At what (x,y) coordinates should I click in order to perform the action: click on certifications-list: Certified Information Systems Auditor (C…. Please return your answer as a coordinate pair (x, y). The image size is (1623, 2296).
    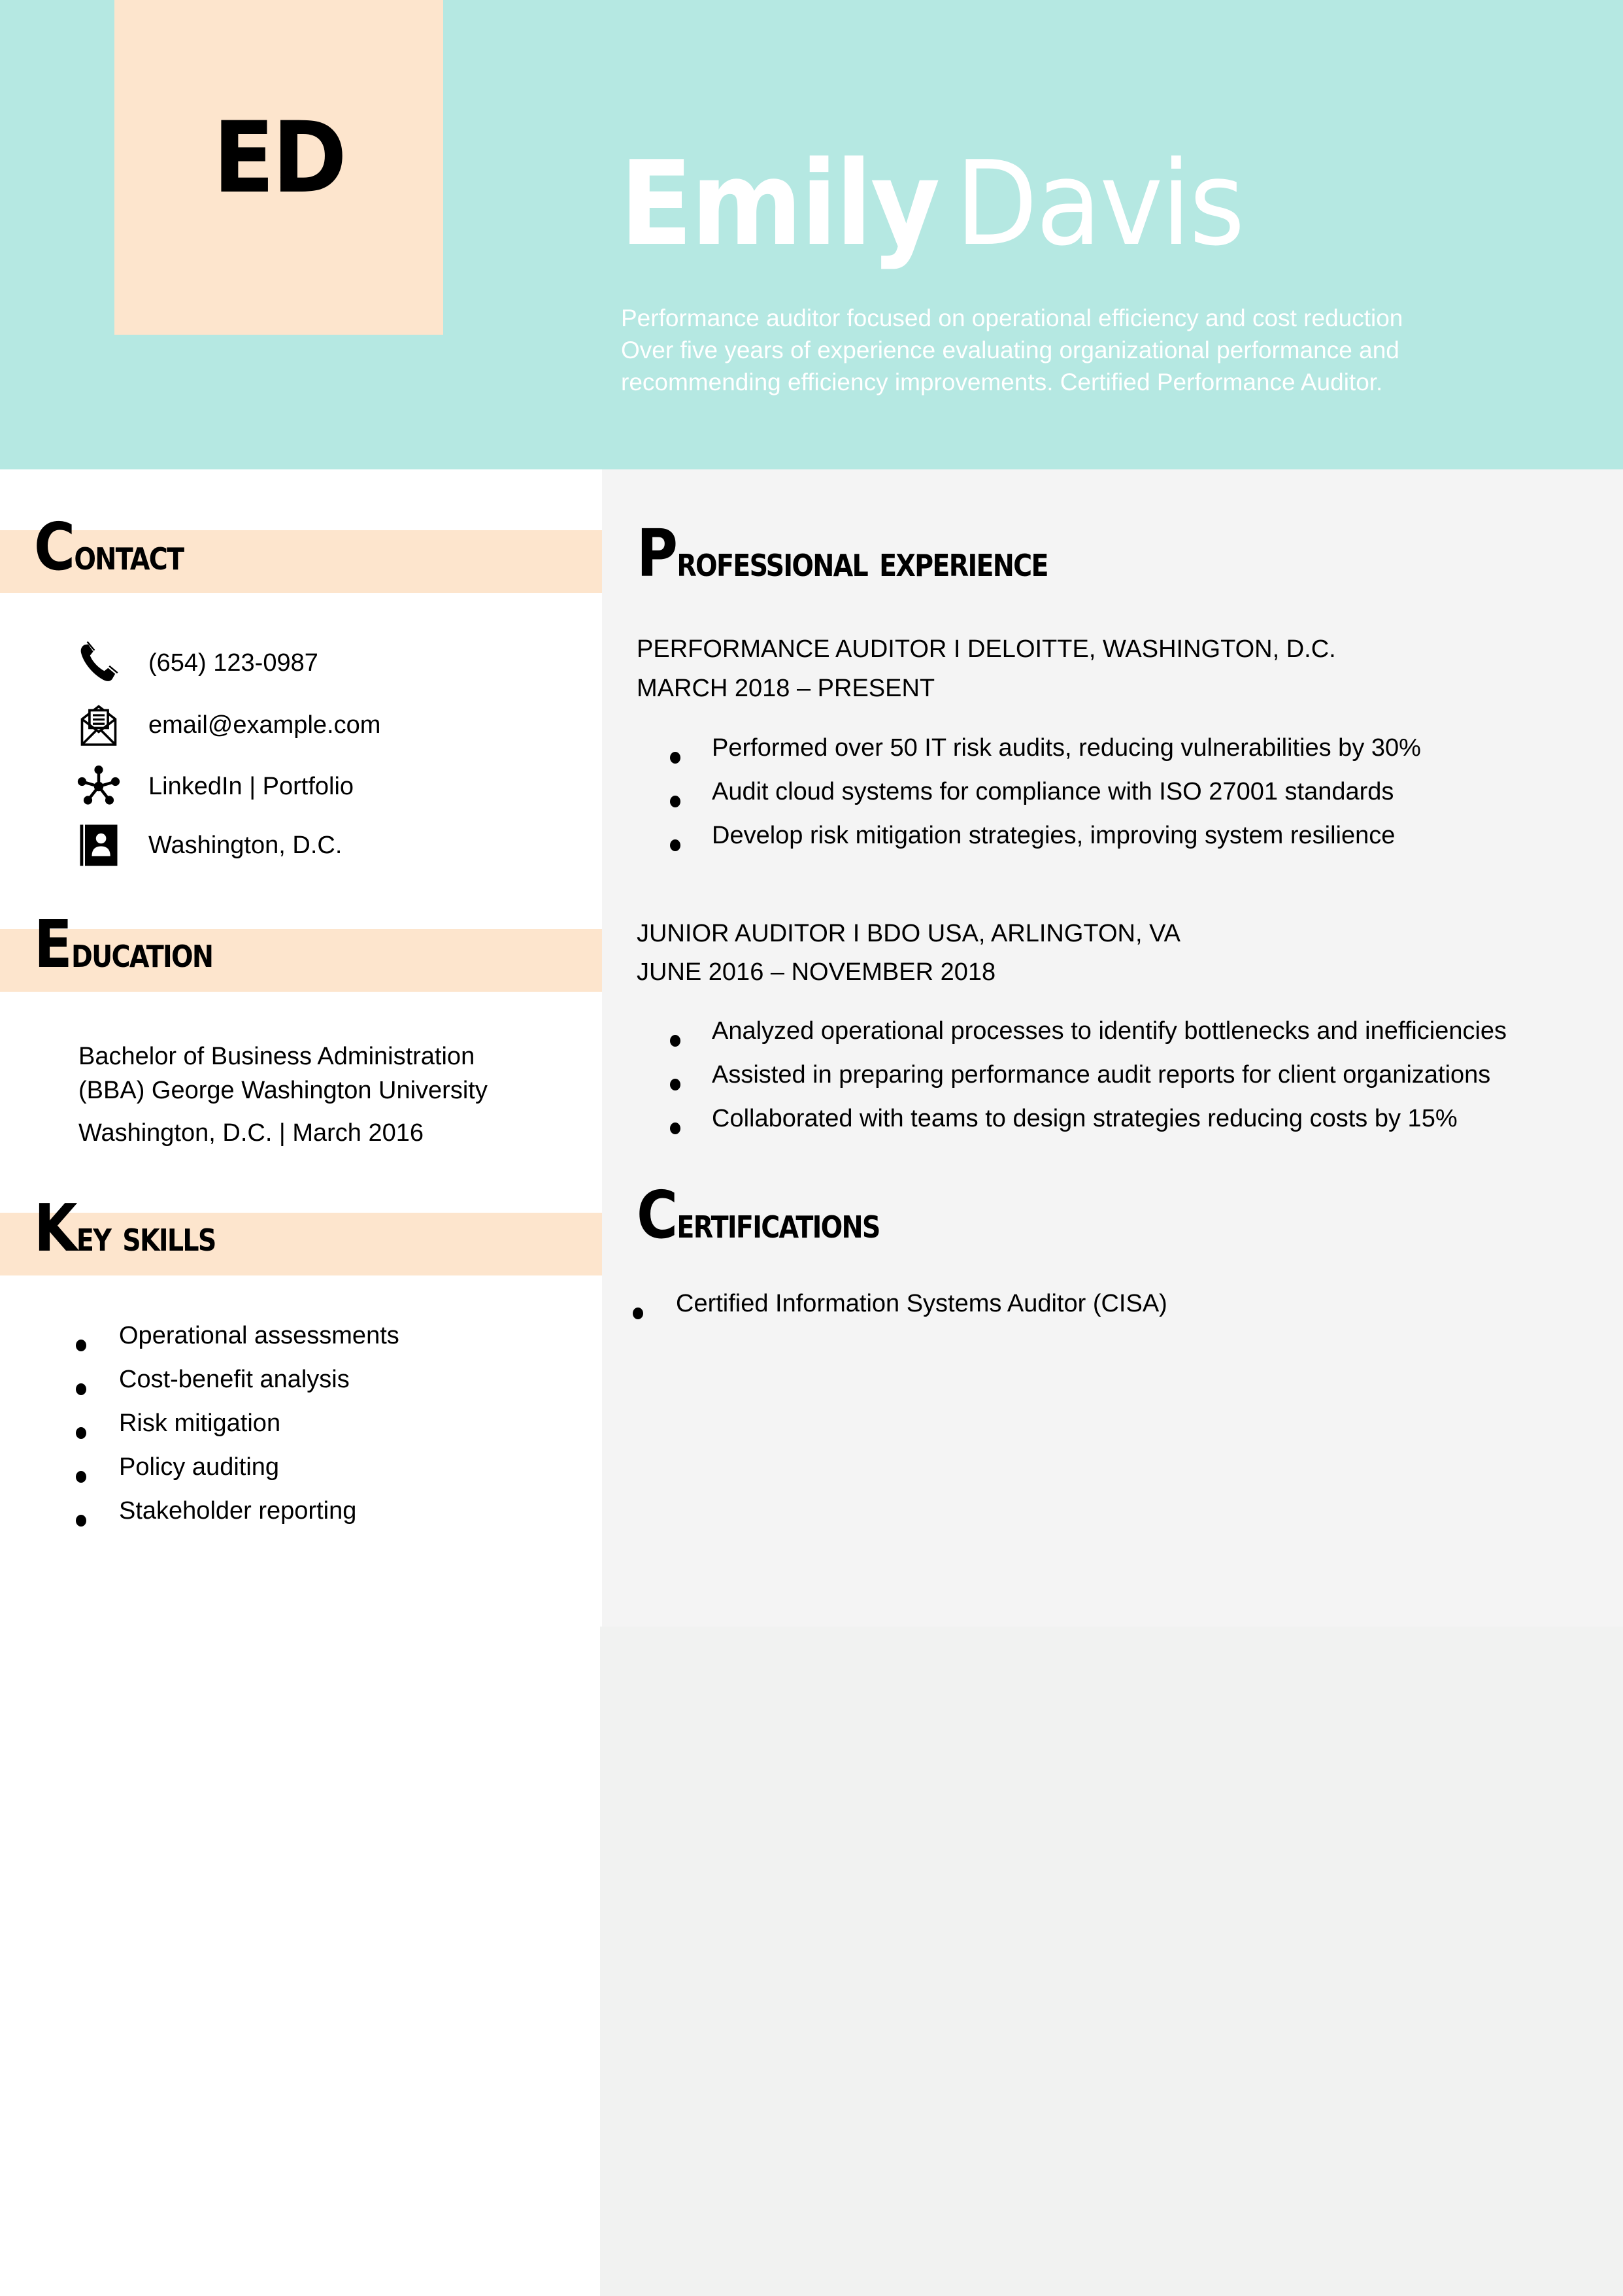
    Looking at the image, I should click on (900, 1312).